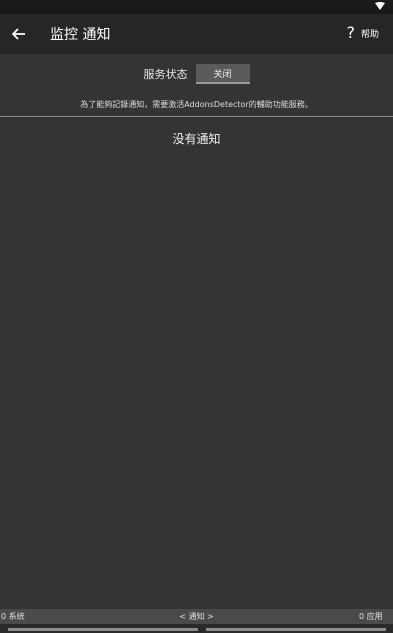 The height and width of the screenshot is (633, 393). I want to click on empty-notifications-message: 没有通知, so click(196, 139).